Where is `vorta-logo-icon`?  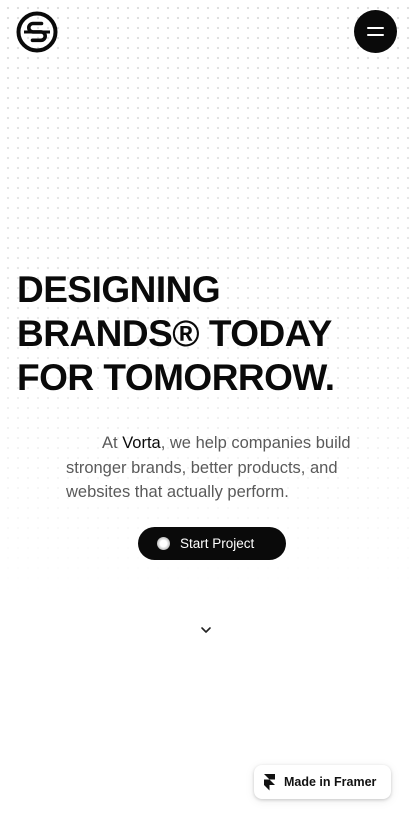
vorta-logo-icon is located at coordinates (37, 32).